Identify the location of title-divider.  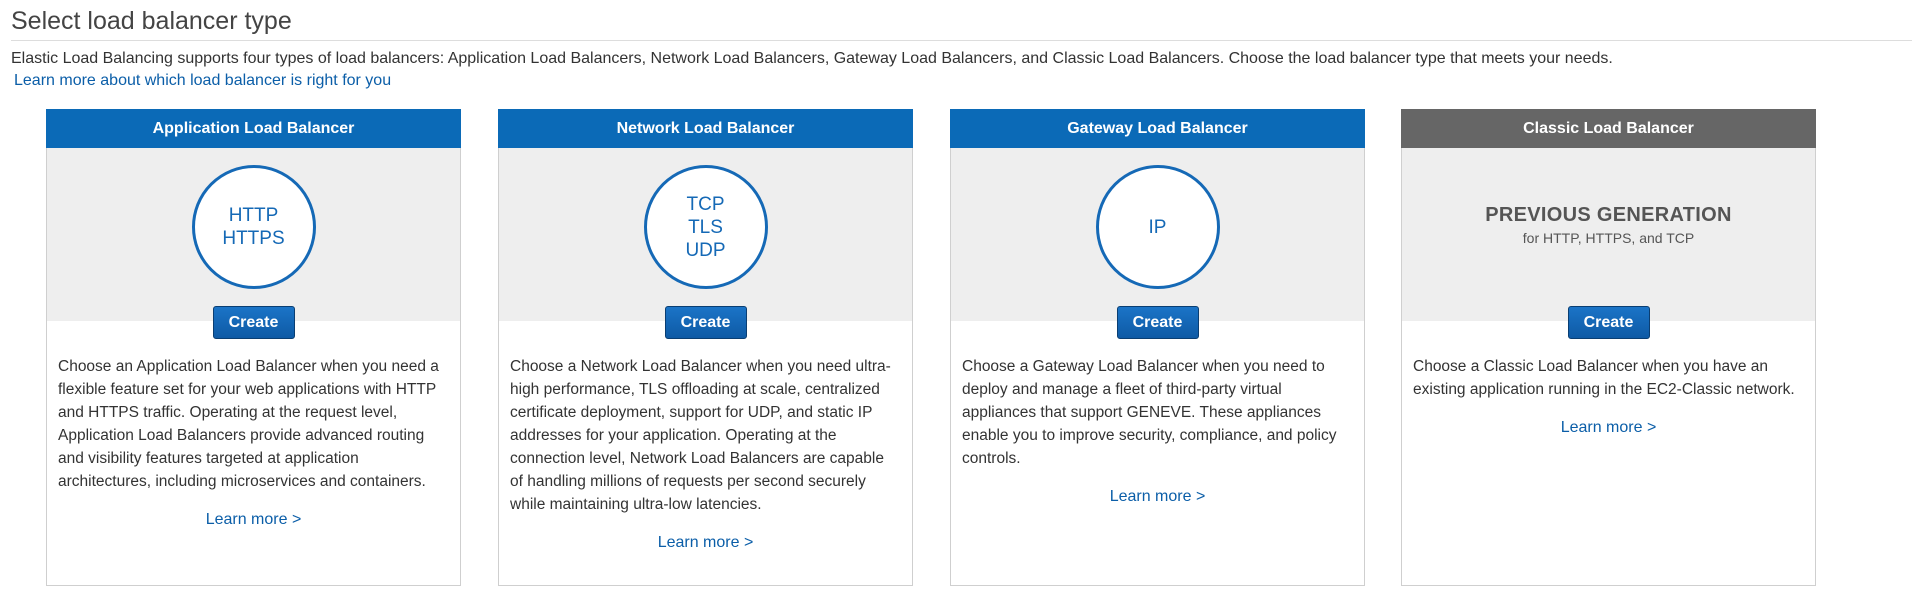
(961, 40).